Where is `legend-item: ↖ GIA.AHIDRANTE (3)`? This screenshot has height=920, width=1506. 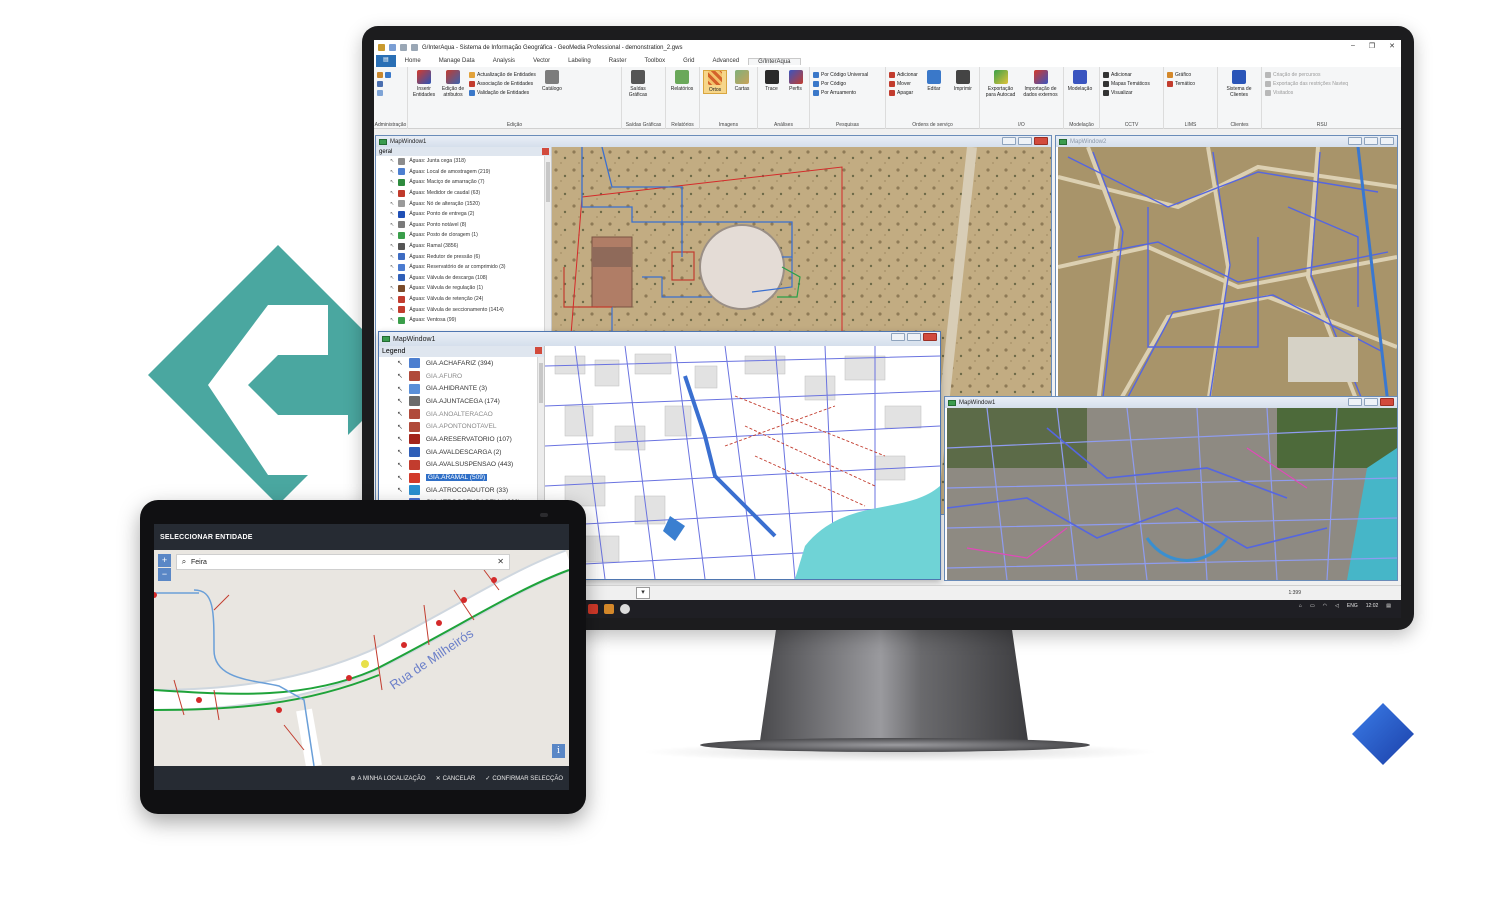 legend-item: ↖ GIA.AHIDRANTE (3) is located at coordinates (461, 388).